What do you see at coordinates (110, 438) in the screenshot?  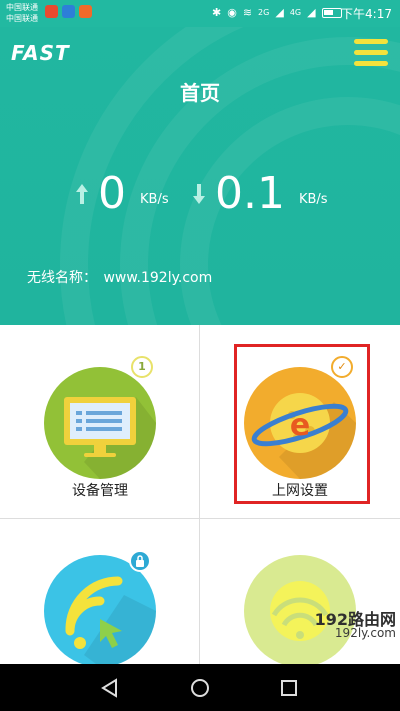 I see `monitor-icon` at bounding box center [110, 438].